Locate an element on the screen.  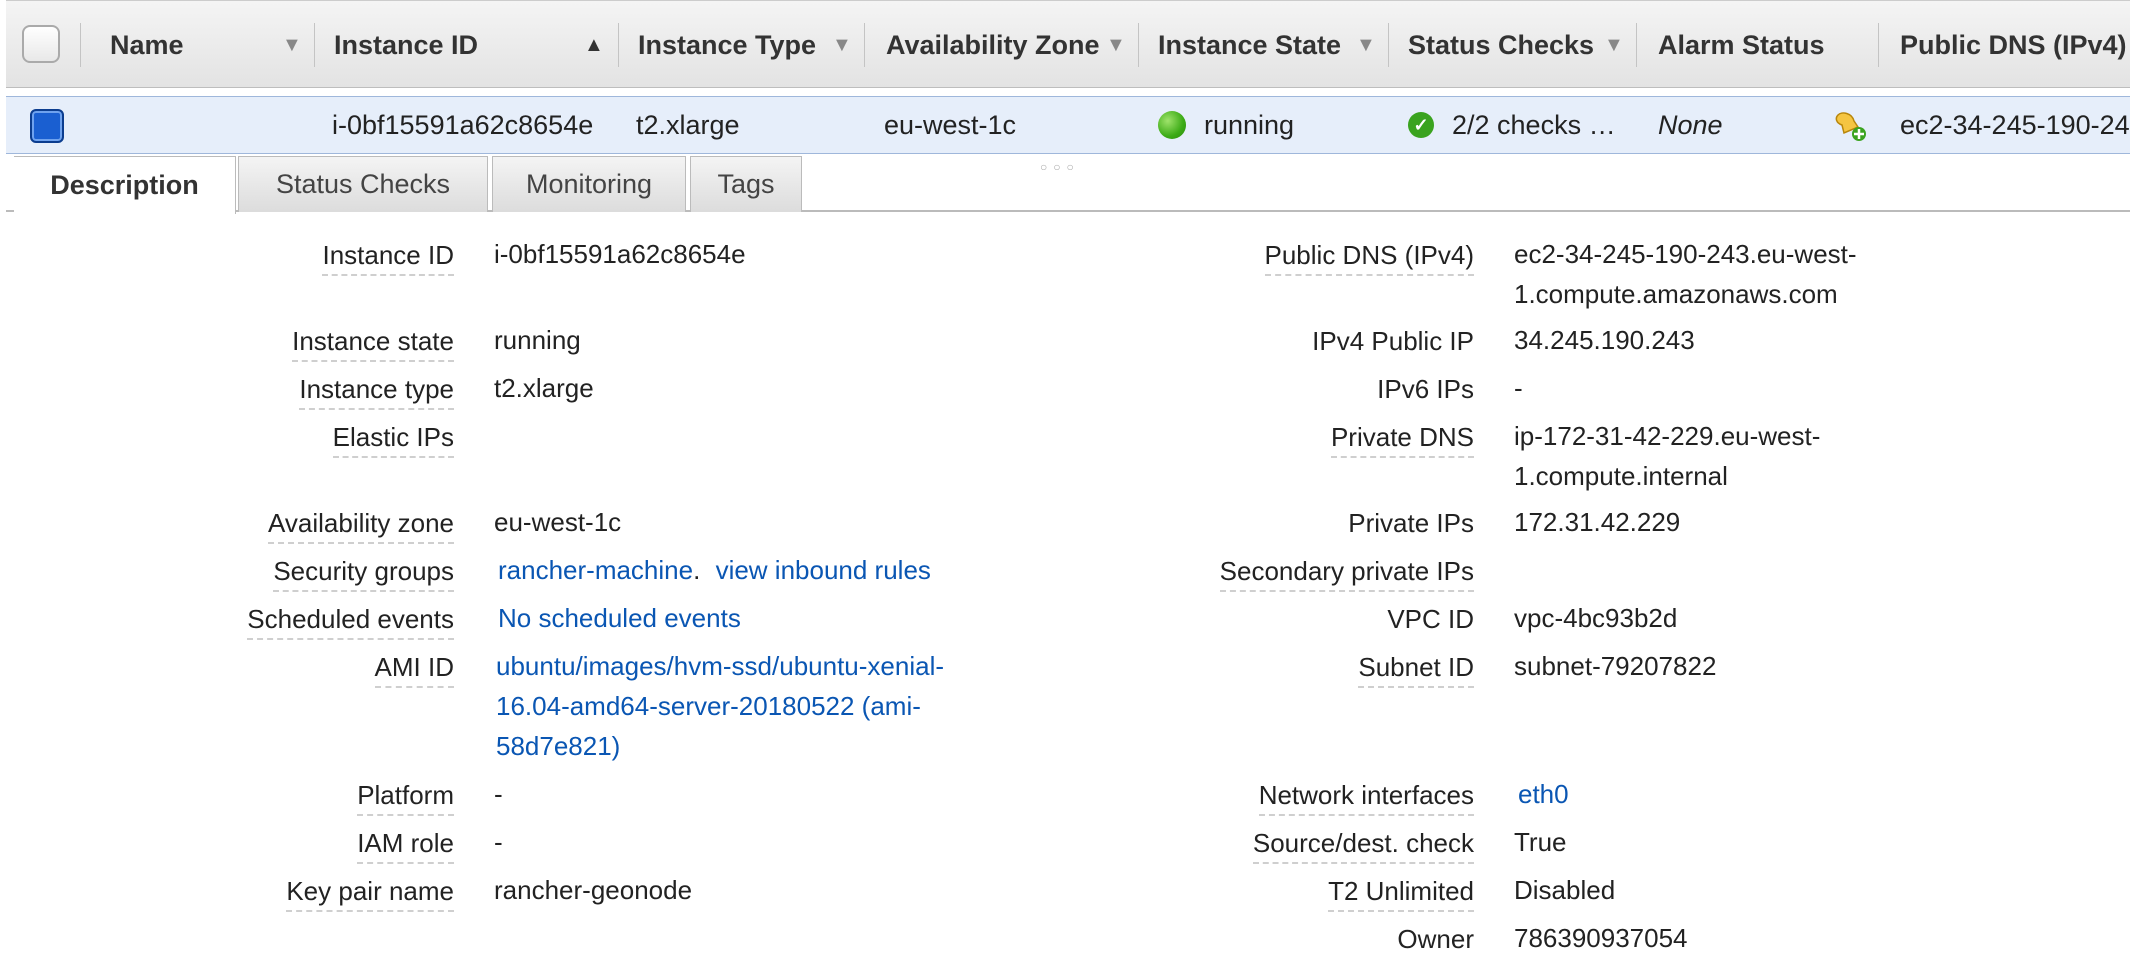
column-header-name: Name is located at coordinates (147, 45).